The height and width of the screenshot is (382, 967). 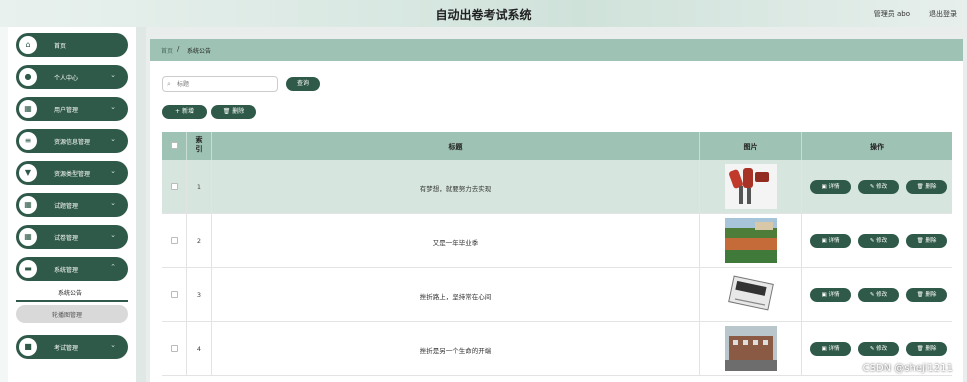 What do you see at coordinates (66, 270) in the screenshot?
I see `sidebar-item-label: 系统管理` at bounding box center [66, 270].